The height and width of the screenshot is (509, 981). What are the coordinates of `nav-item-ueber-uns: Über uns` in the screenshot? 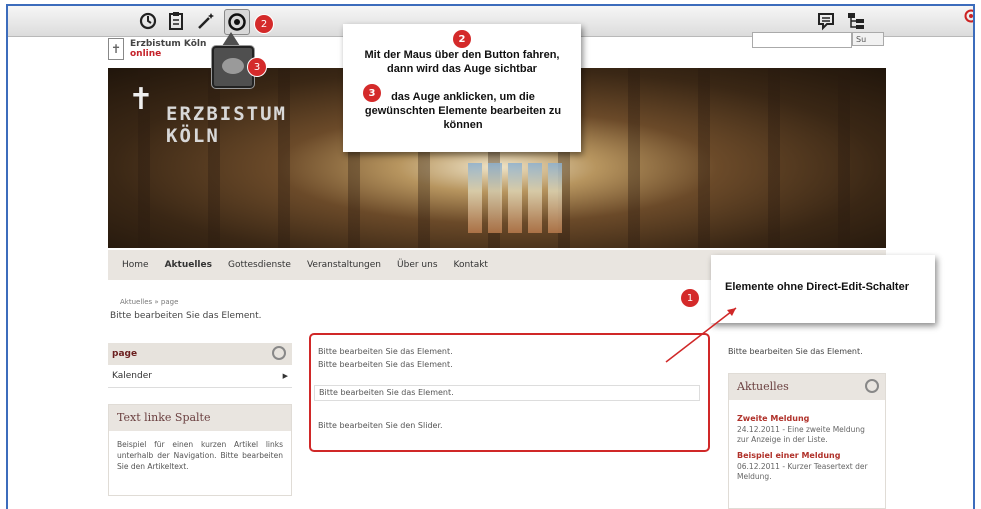 It's located at (417, 265).